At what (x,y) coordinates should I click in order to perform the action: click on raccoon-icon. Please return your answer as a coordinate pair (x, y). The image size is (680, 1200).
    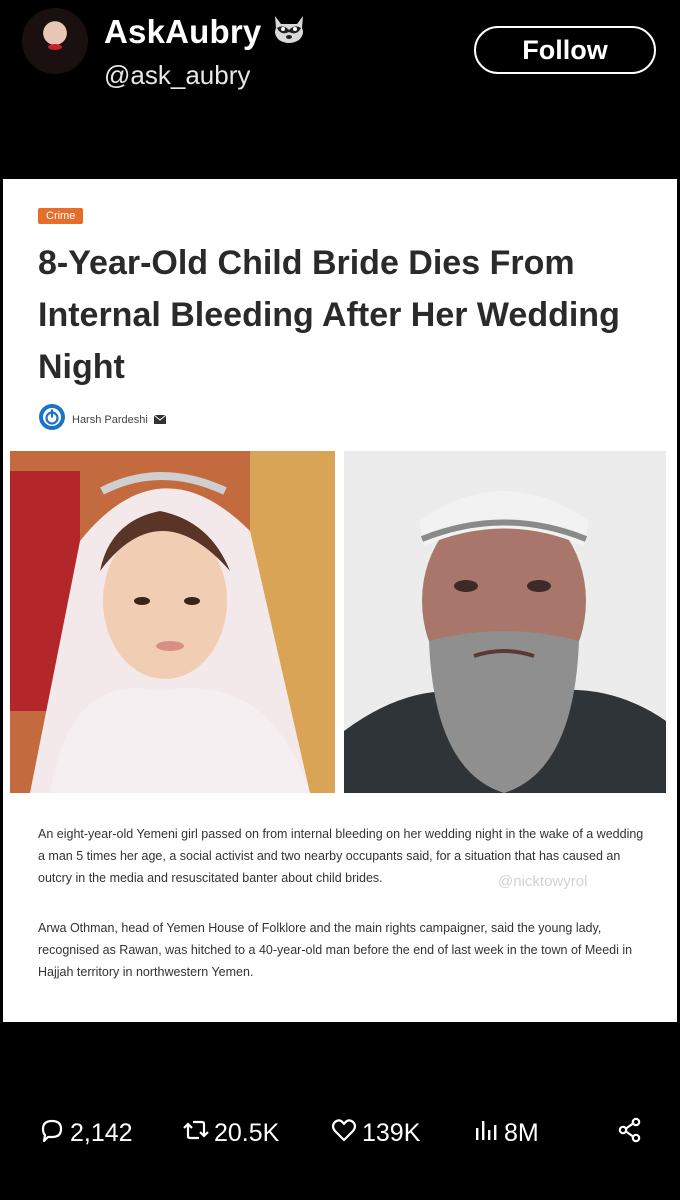
    Looking at the image, I should click on (289, 31).